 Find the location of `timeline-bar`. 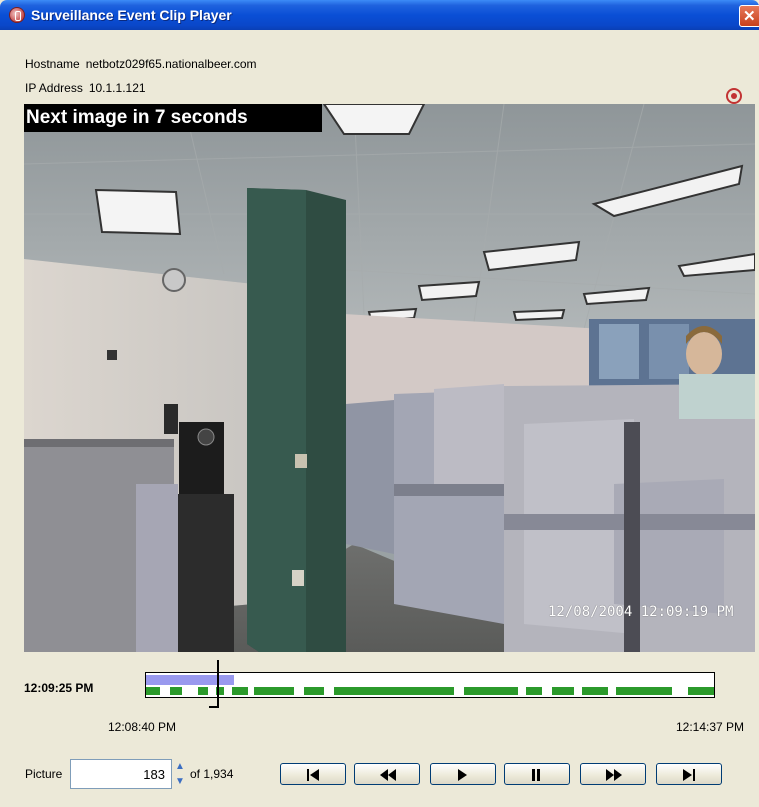

timeline-bar is located at coordinates (430, 685).